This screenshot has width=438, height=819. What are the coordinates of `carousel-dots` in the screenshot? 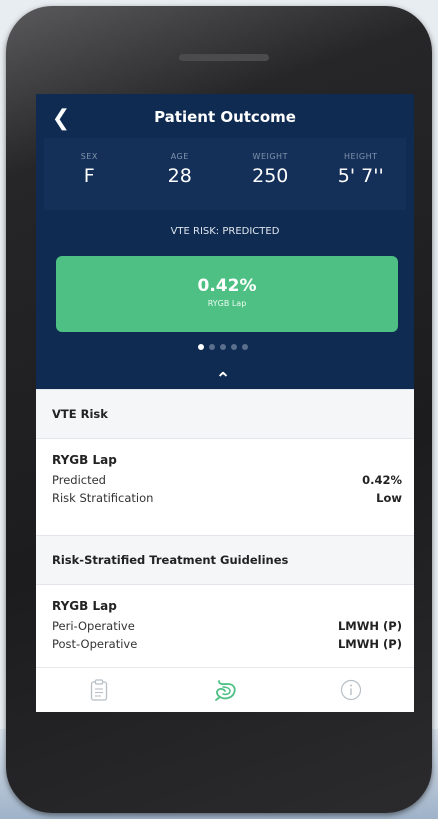 It's located at (223, 348).